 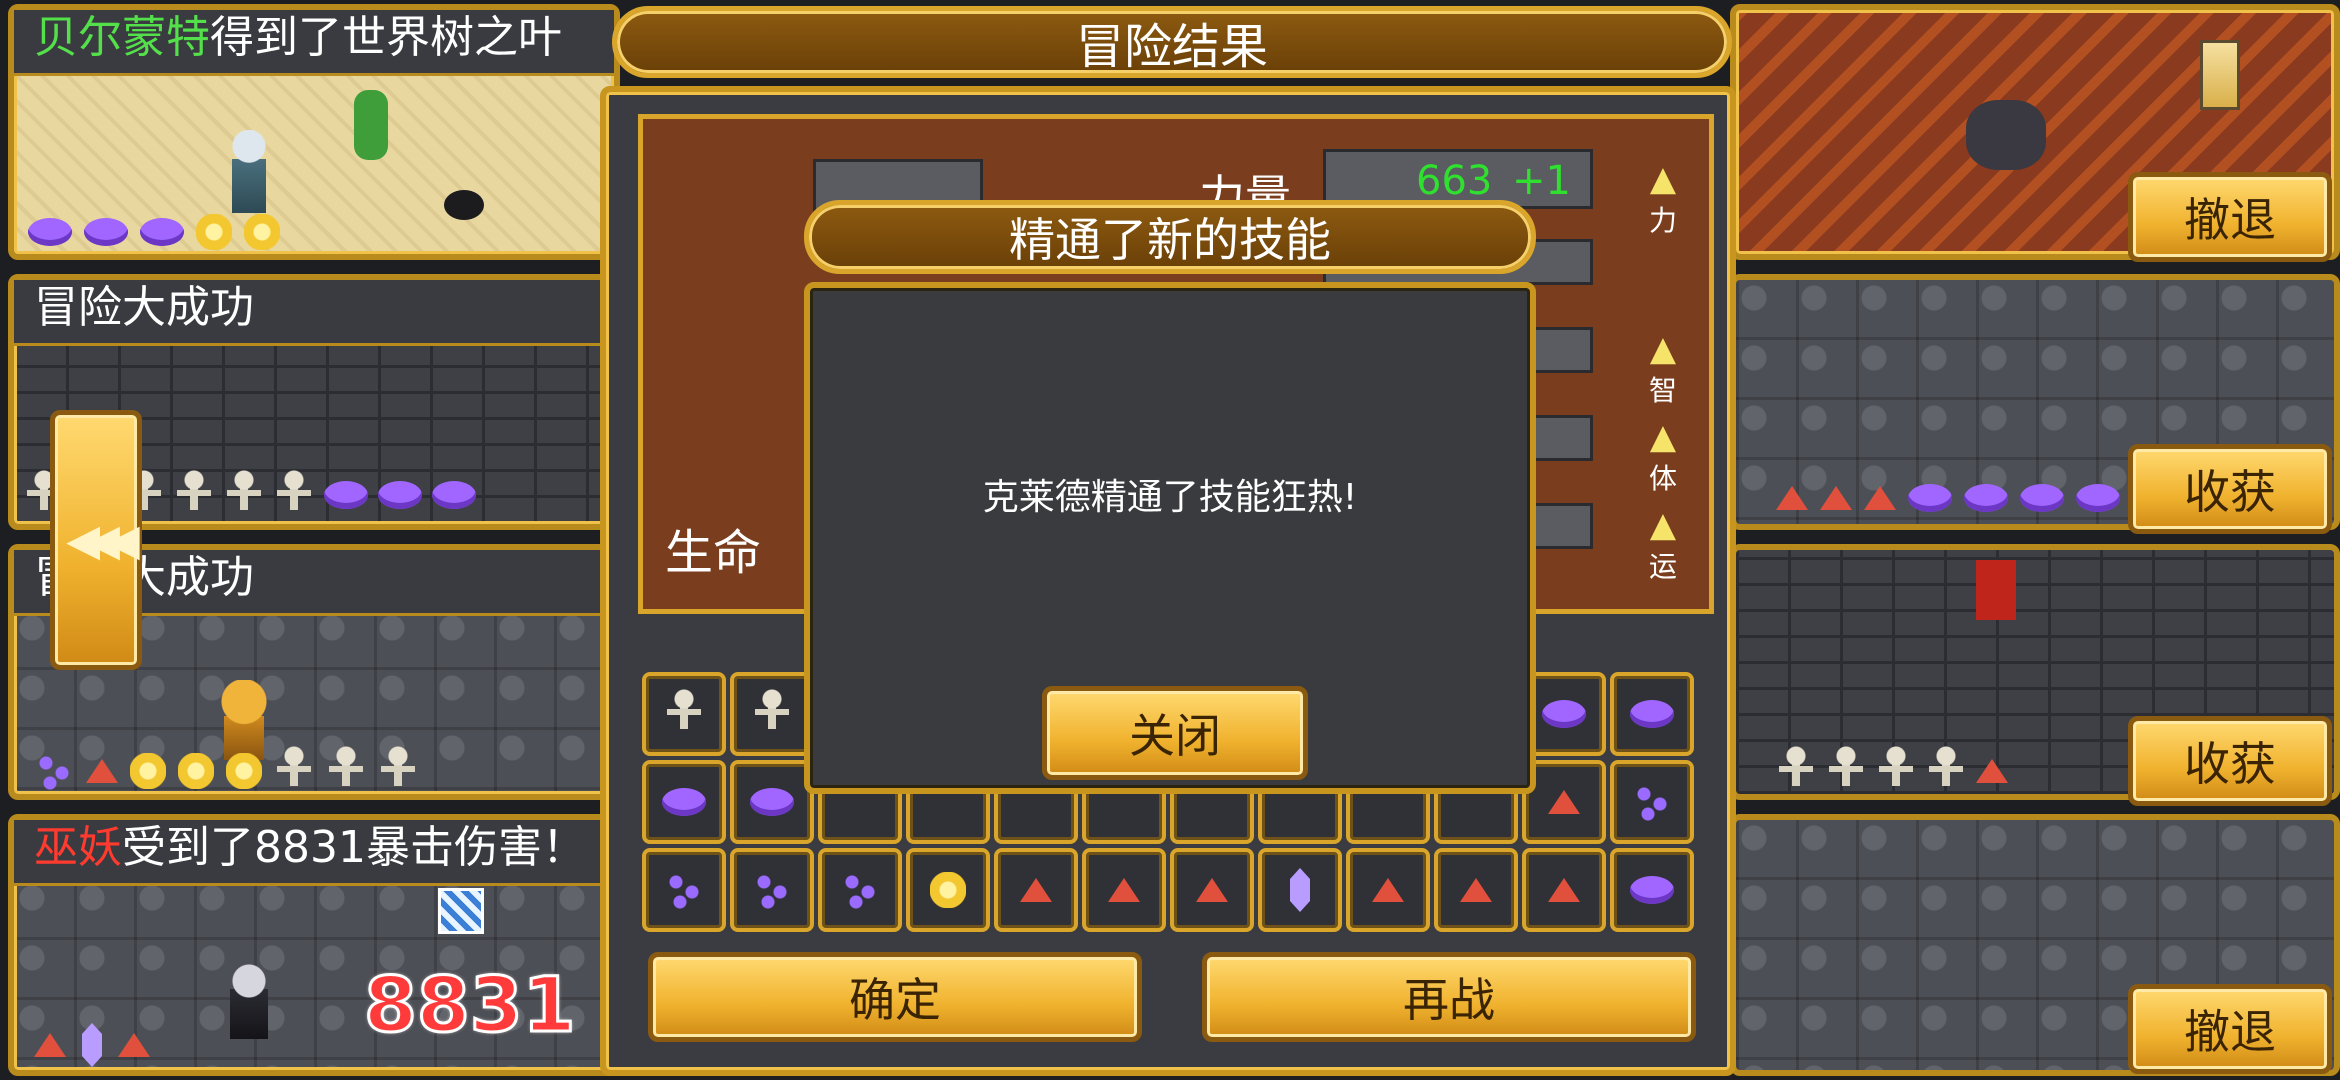 What do you see at coordinates (324, 771) in the screenshot?
I see `lane-3-loot-row` at bounding box center [324, 771].